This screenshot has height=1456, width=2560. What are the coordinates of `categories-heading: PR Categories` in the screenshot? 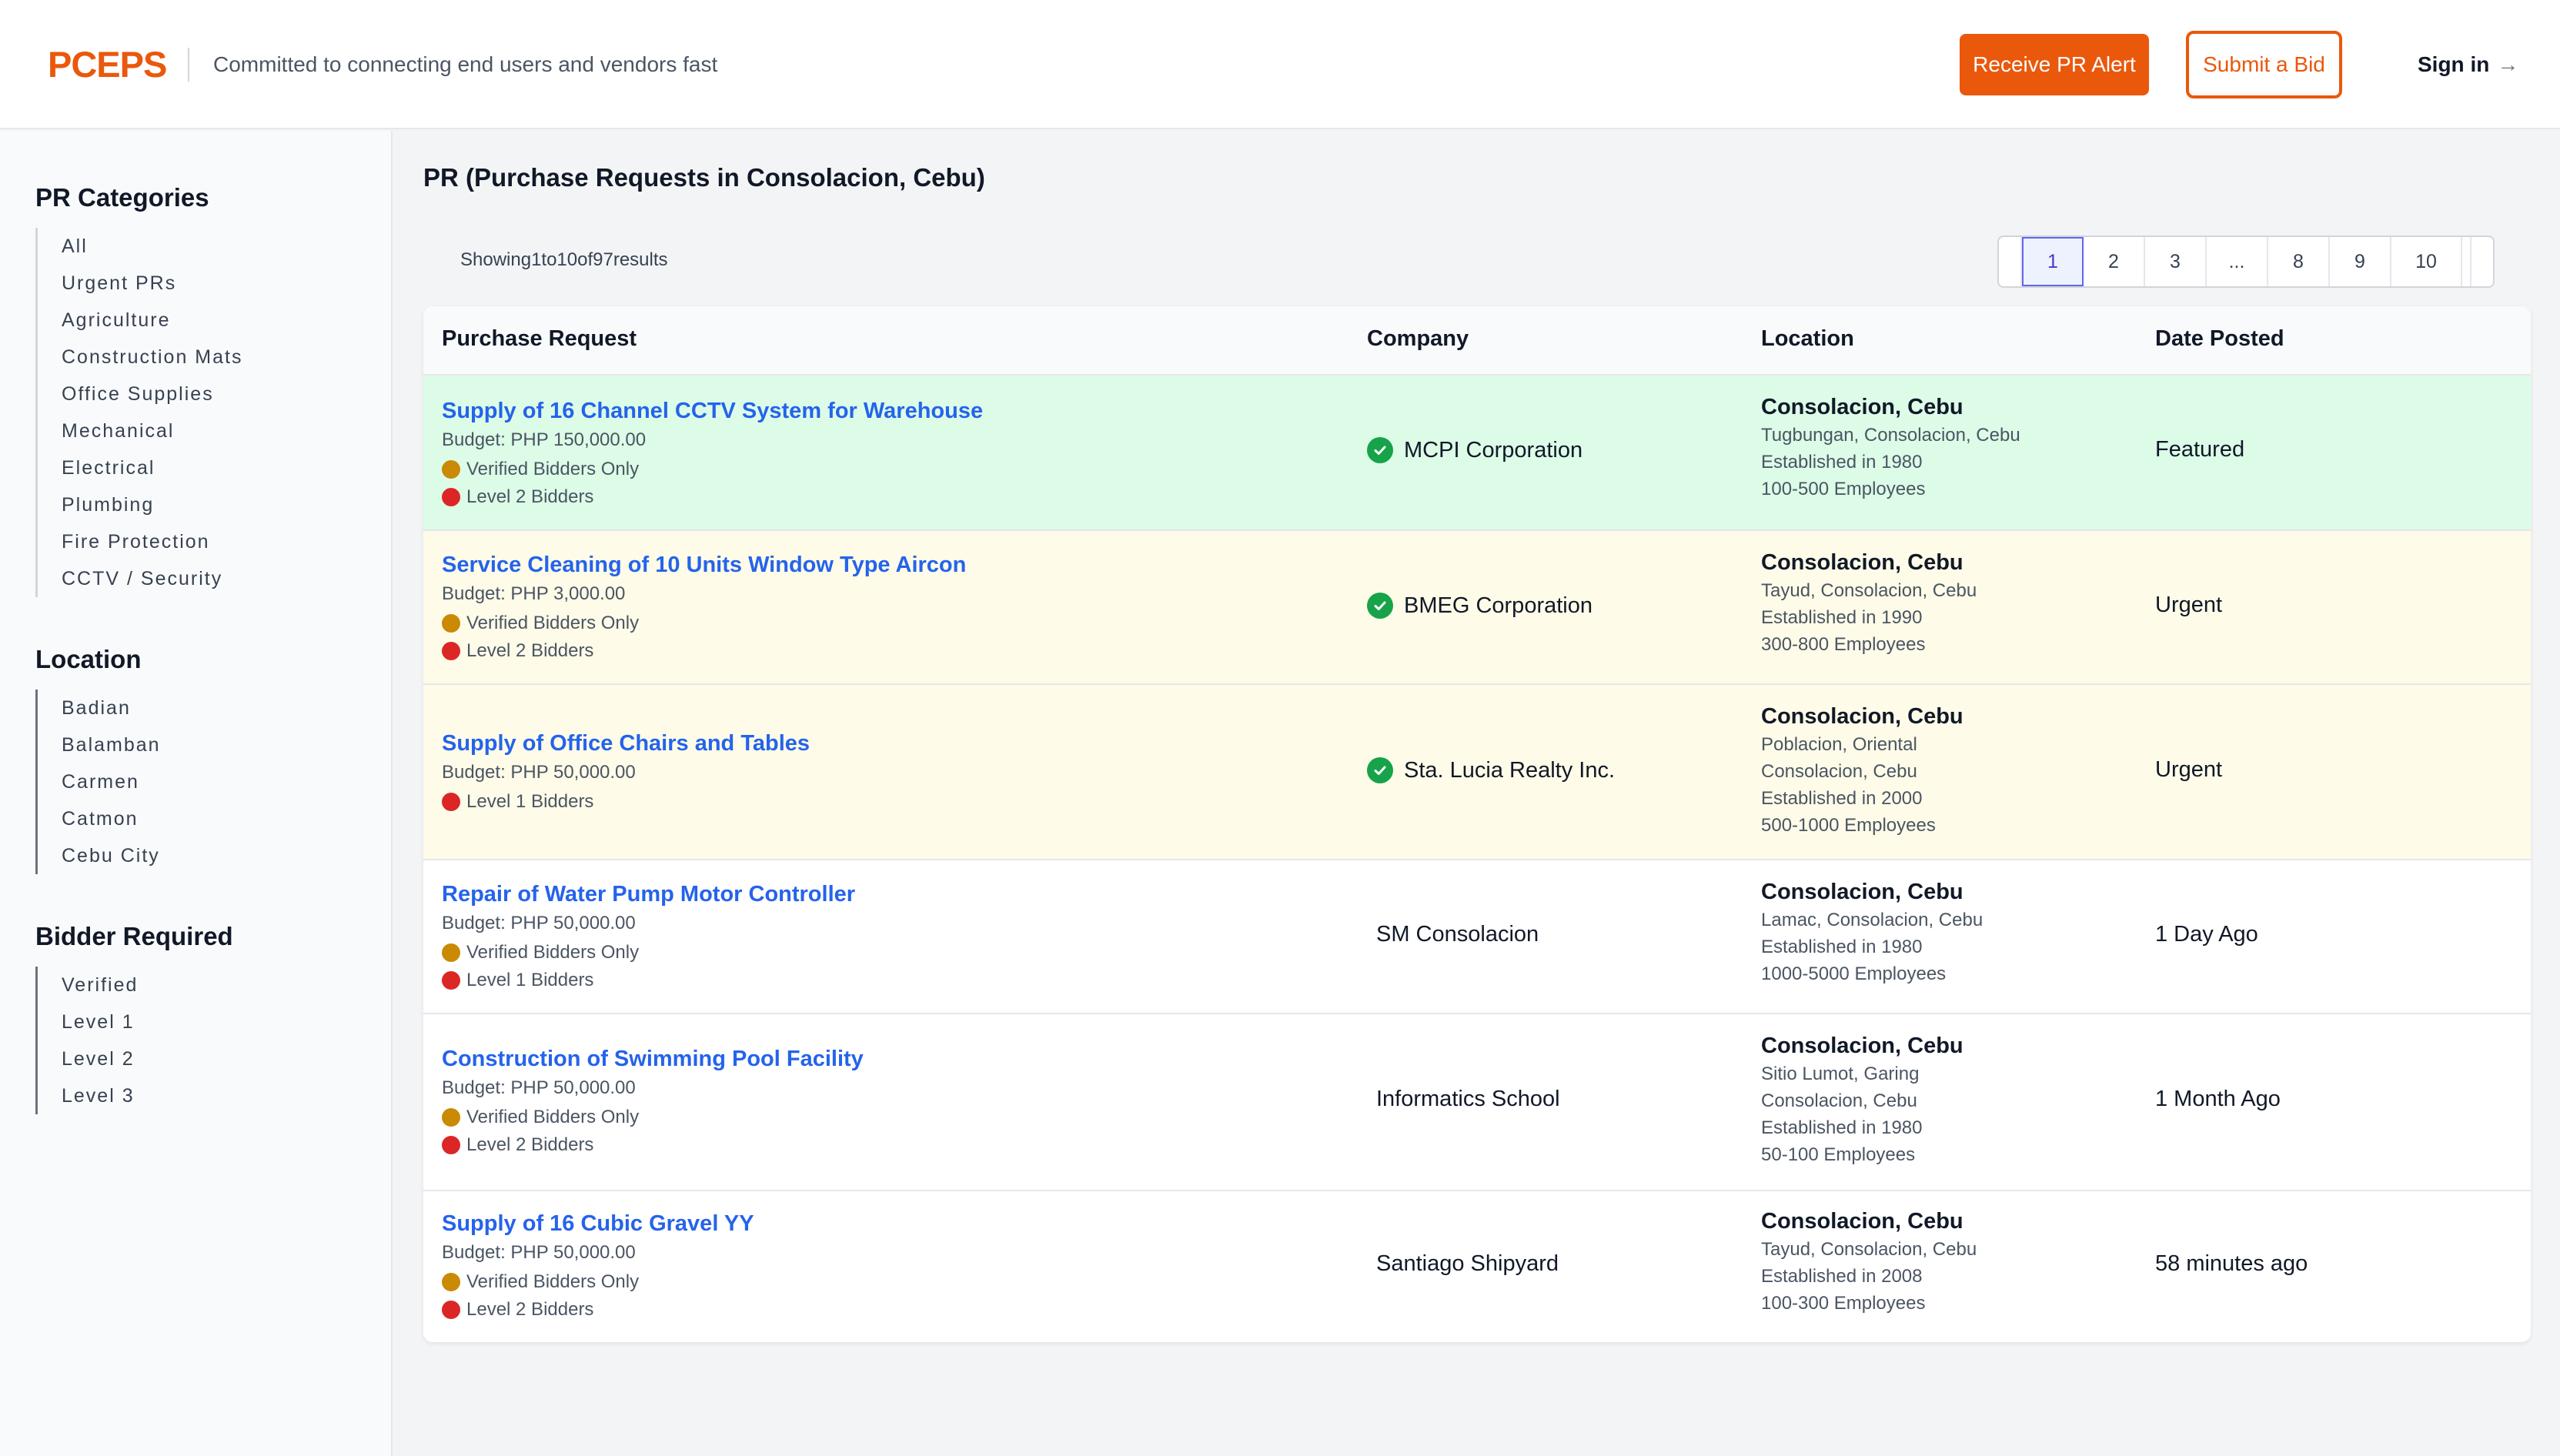 It's located at (122, 197).